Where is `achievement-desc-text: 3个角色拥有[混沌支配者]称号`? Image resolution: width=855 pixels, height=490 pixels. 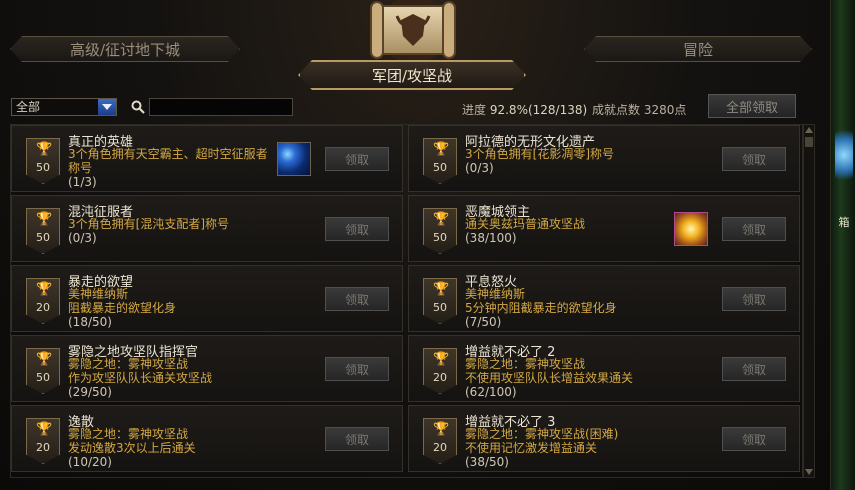 achievement-desc-text: 3个角色拥有[混沌支配者]称号 is located at coordinates (148, 224).